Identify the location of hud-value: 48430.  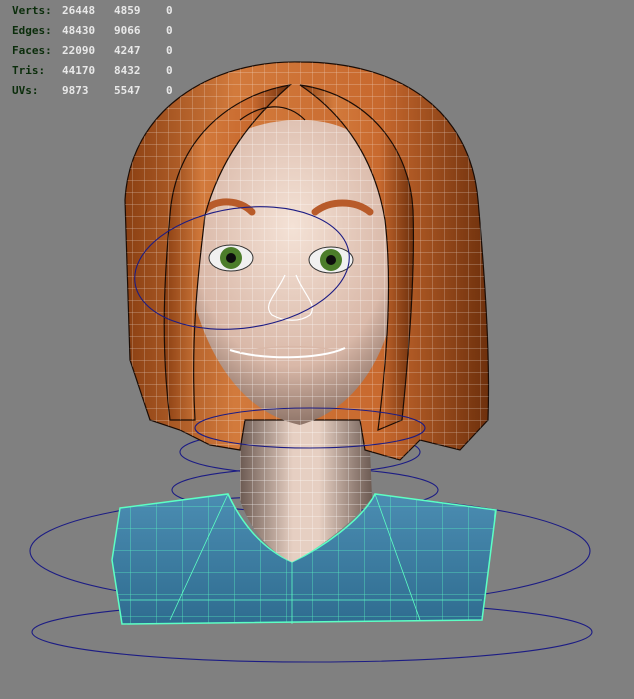
(79, 30).